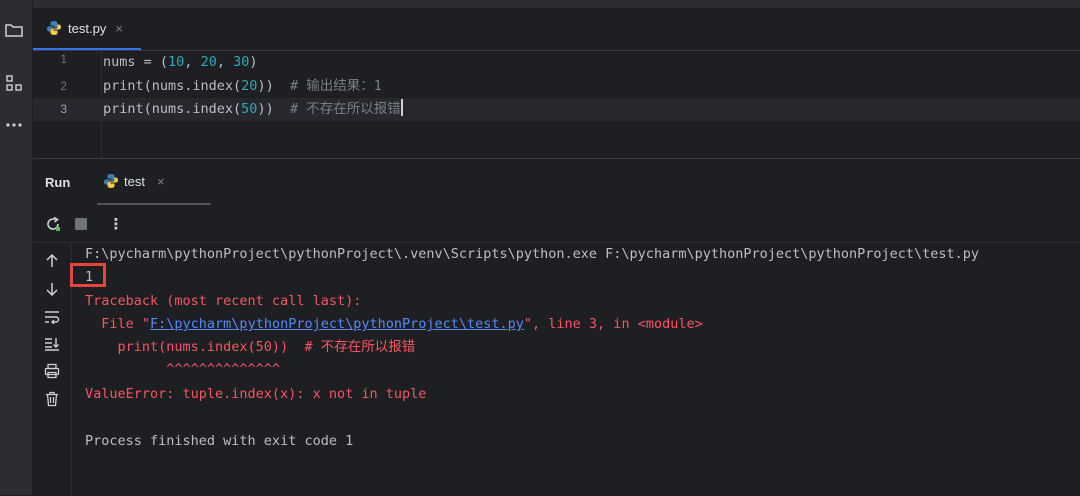 This screenshot has height=496, width=1080. What do you see at coordinates (101, 104) in the screenshot?
I see `gutter-divider` at bounding box center [101, 104].